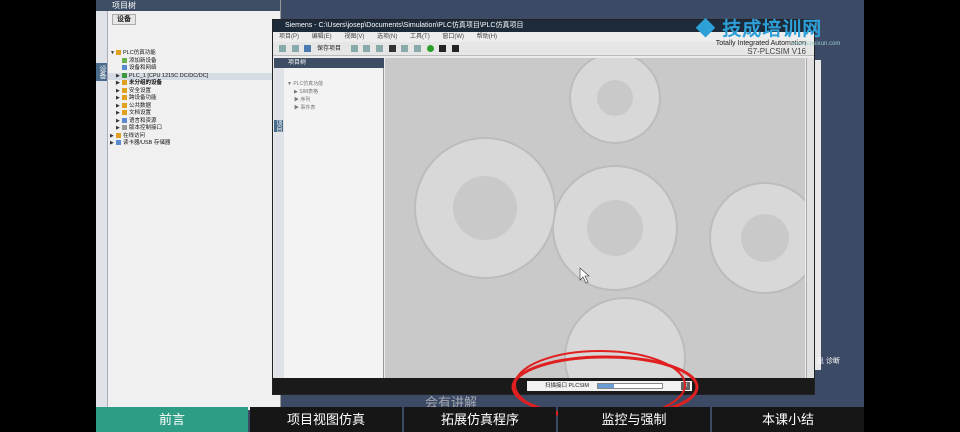  Describe the element at coordinates (124, 98) in the screenshot. I see `cross-device-icon` at that location.